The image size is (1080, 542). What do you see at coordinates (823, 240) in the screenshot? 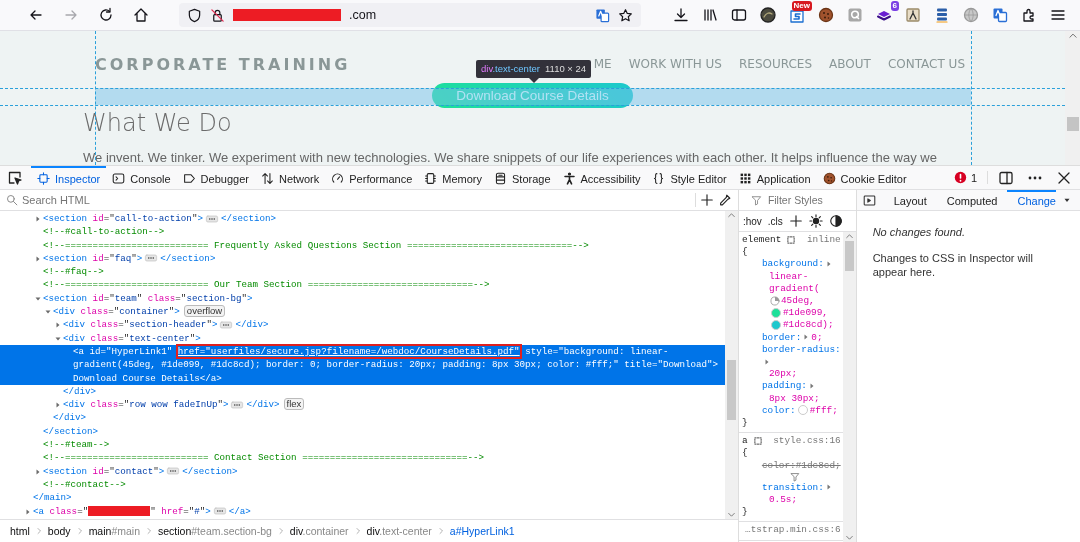
I see `rule-source: inline` at bounding box center [823, 240].